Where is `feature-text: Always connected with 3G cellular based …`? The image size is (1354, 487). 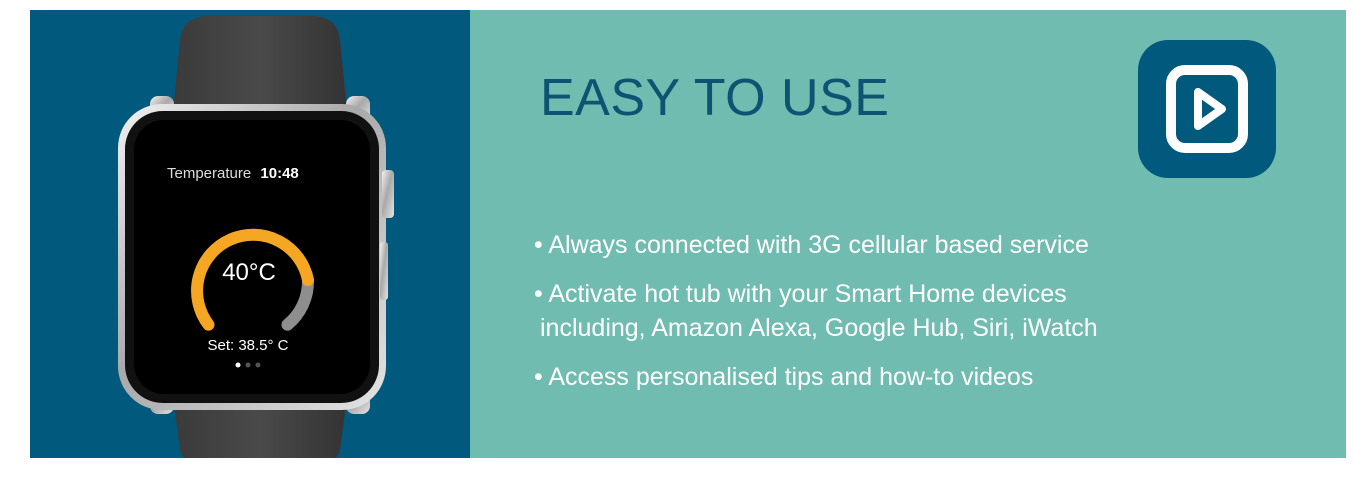 feature-text: Always connected with 3G cellular based … is located at coordinates (818, 245).